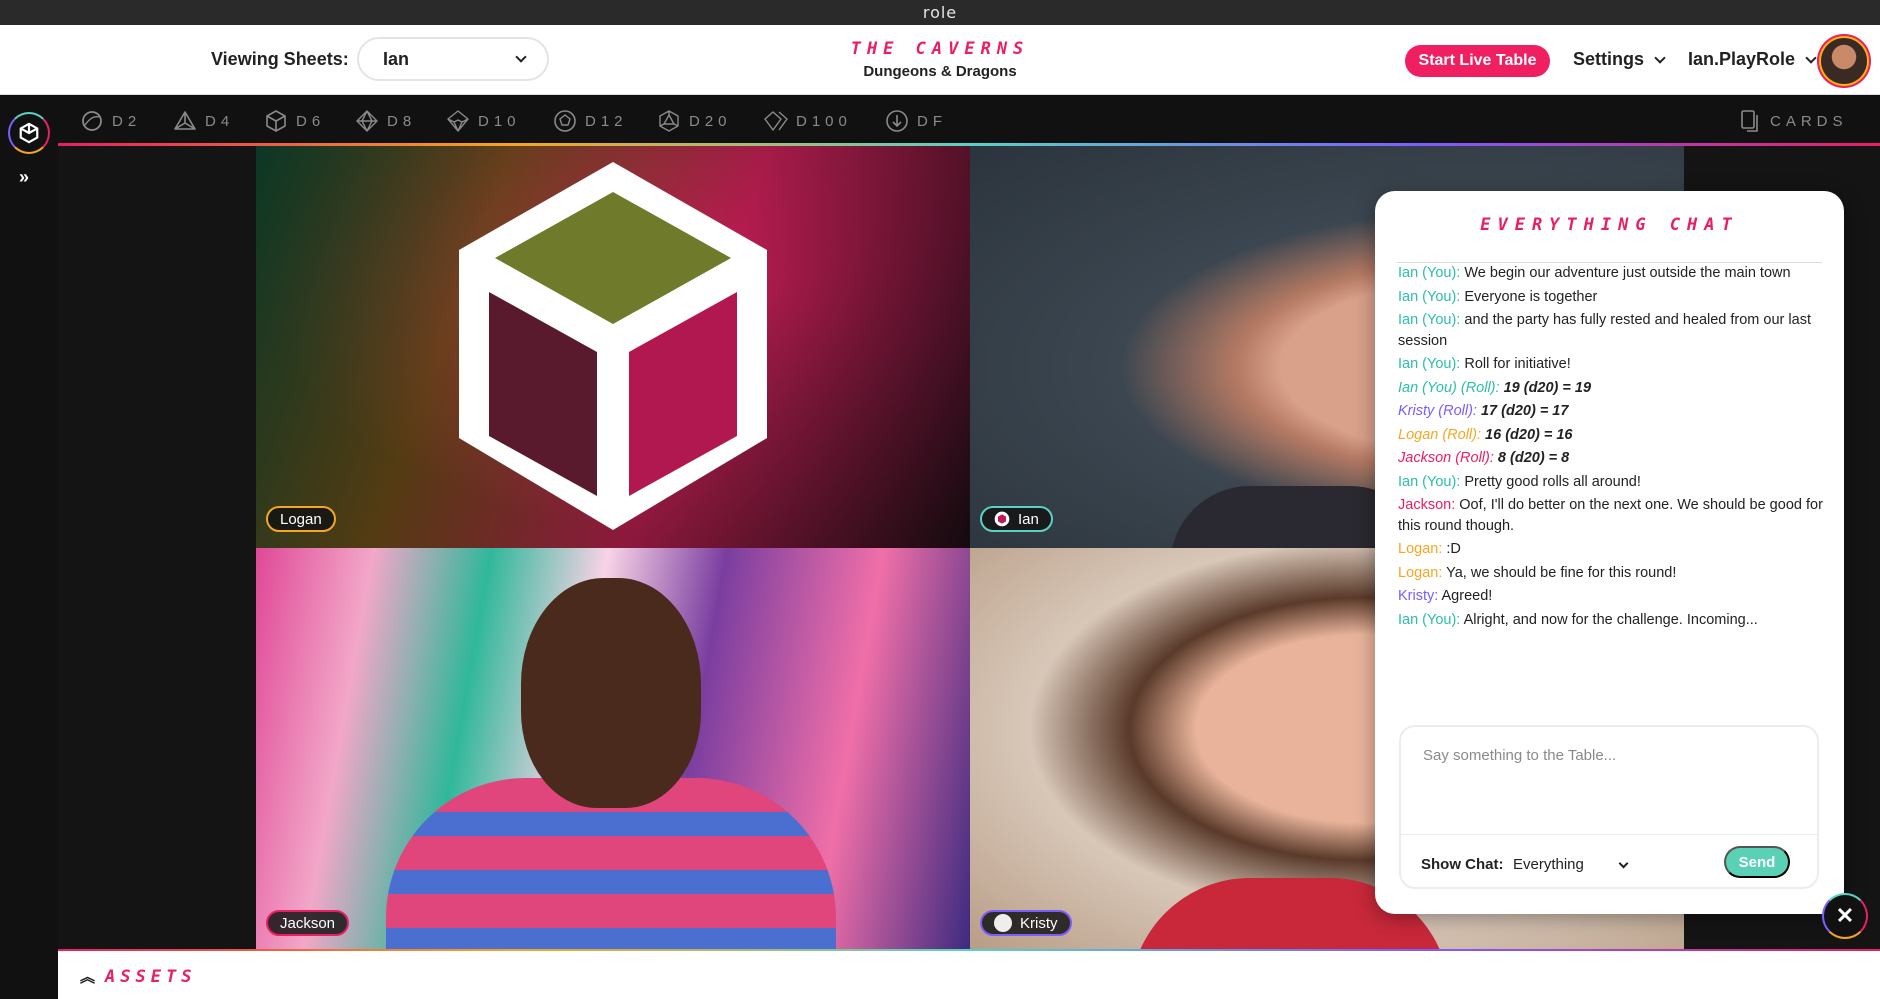 The width and height of the screenshot is (1880, 999). Describe the element at coordinates (311, 121) in the screenshot. I see `dice-label: D6` at that location.